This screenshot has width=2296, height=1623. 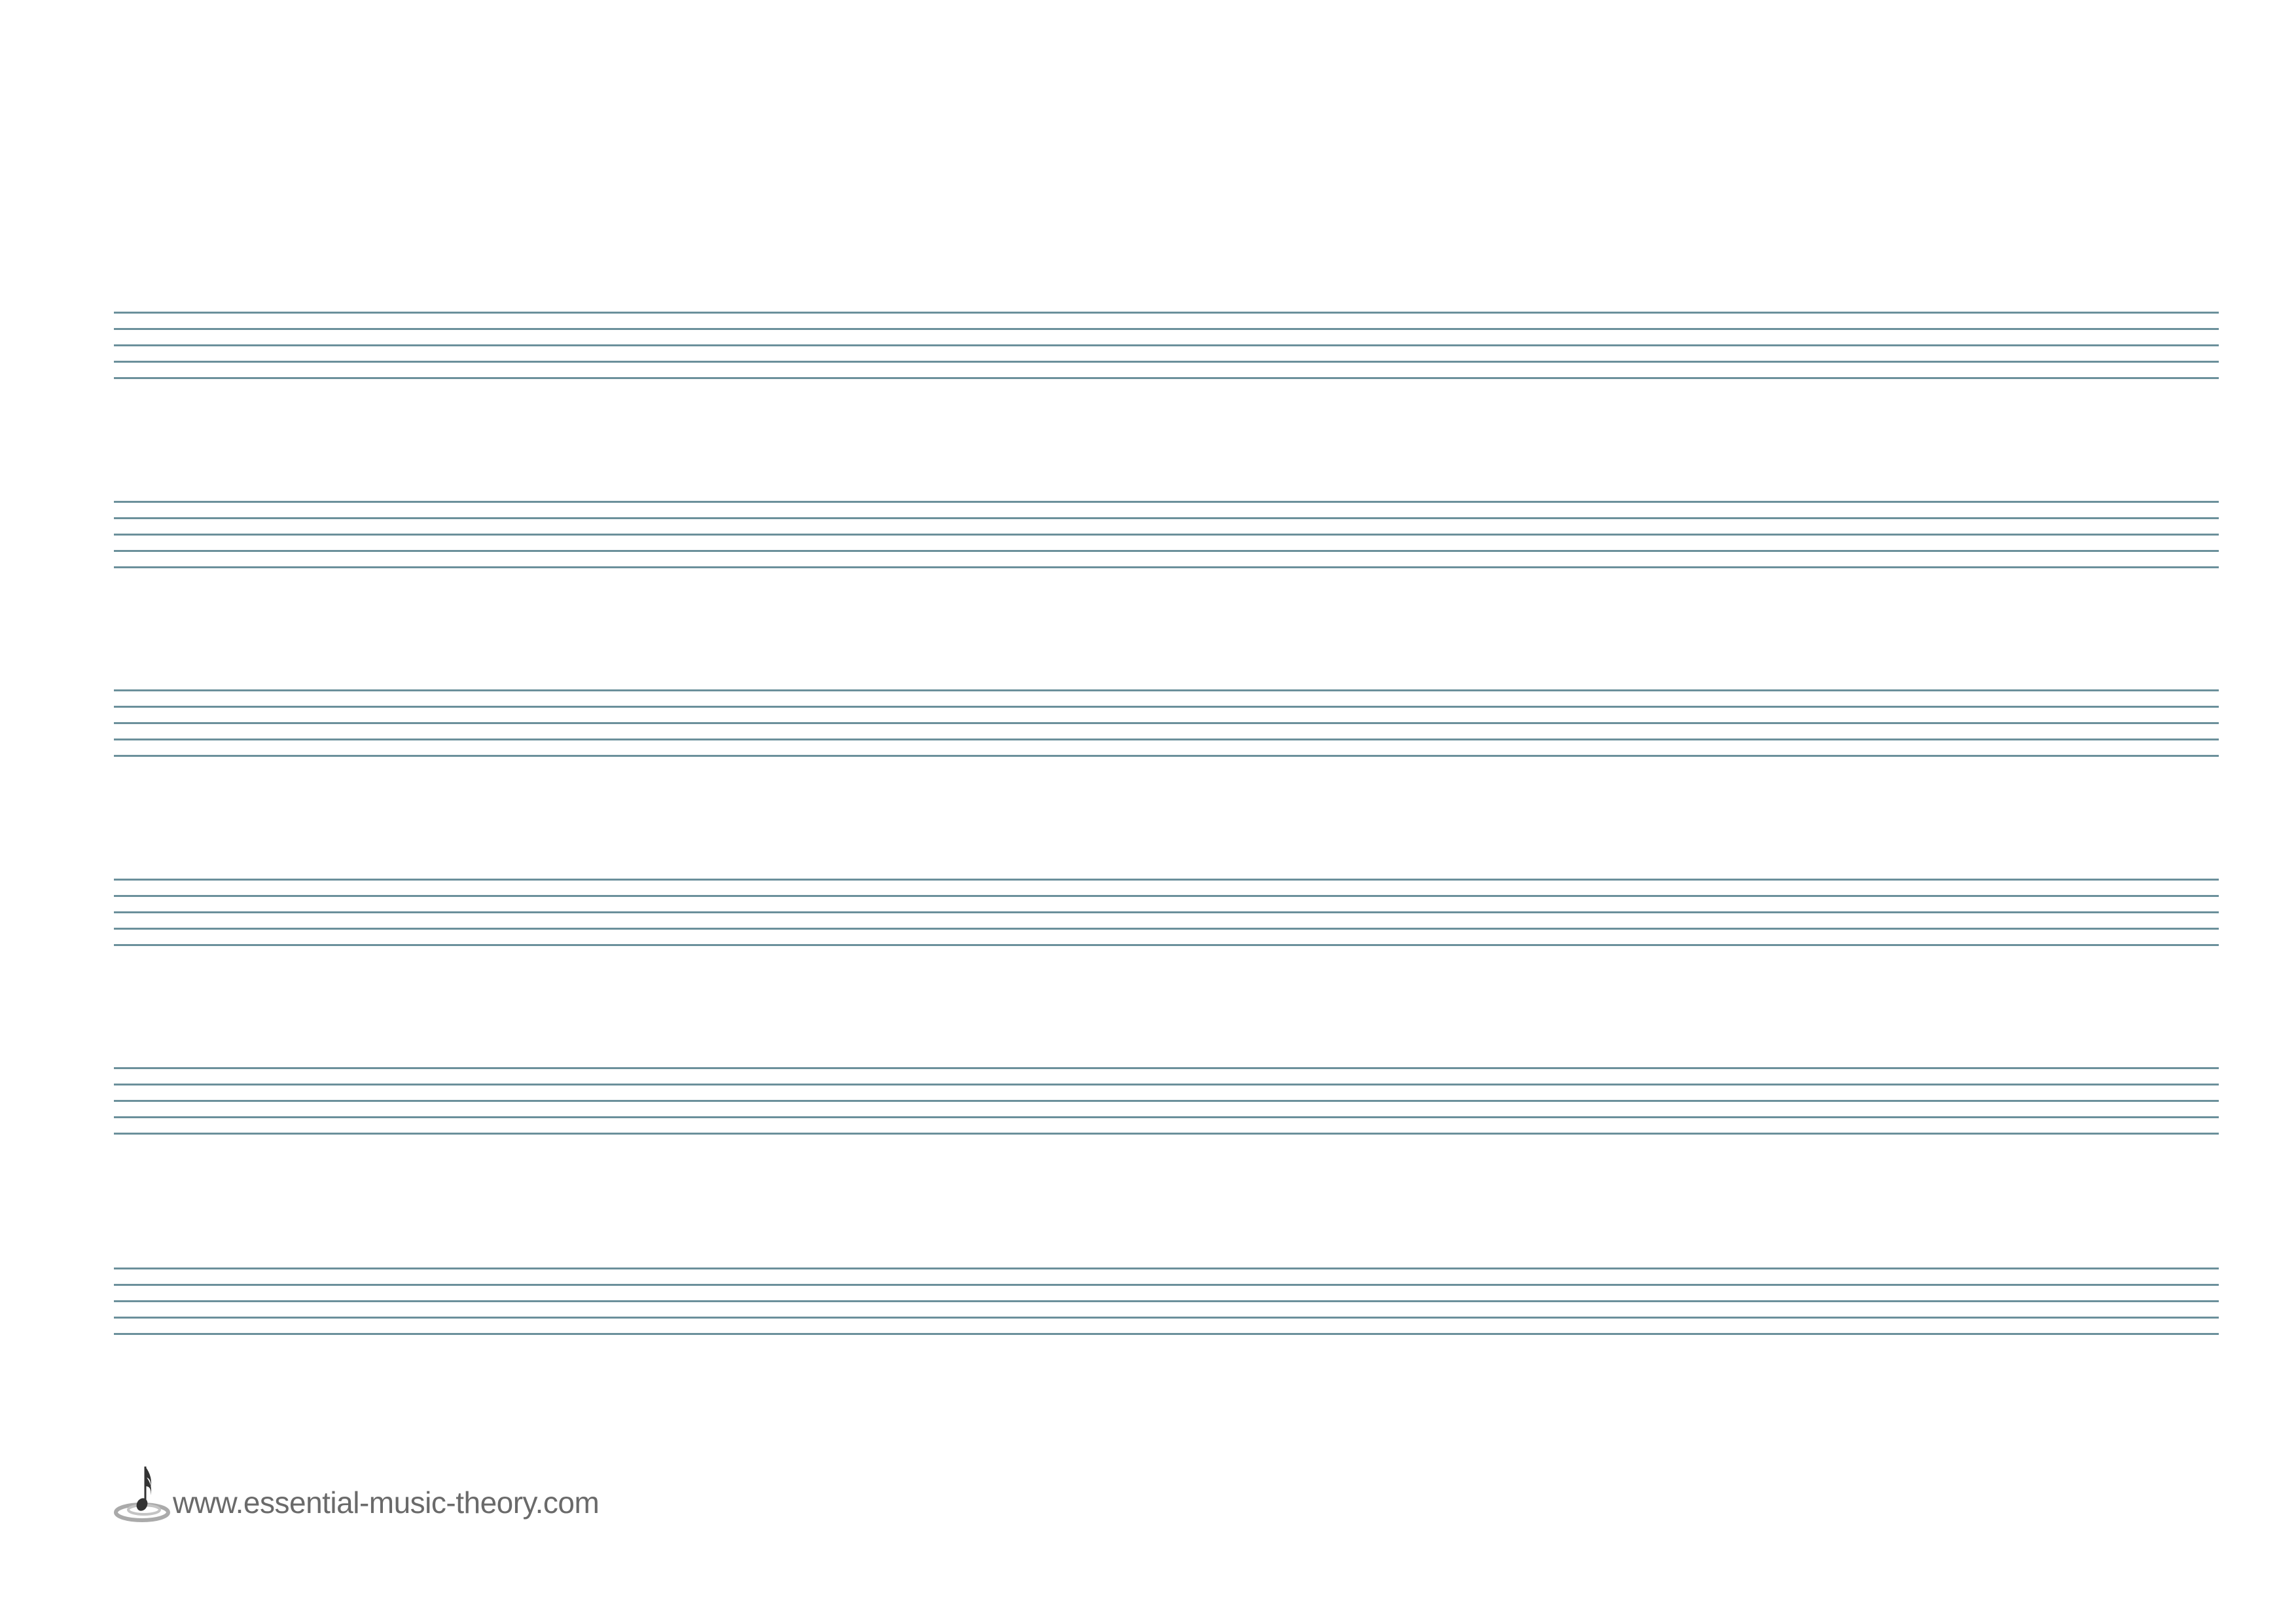 What do you see at coordinates (386, 1503) in the screenshot?
I see `website-url: www.essential-music-theory.com` at bounding box center [386, 1503].